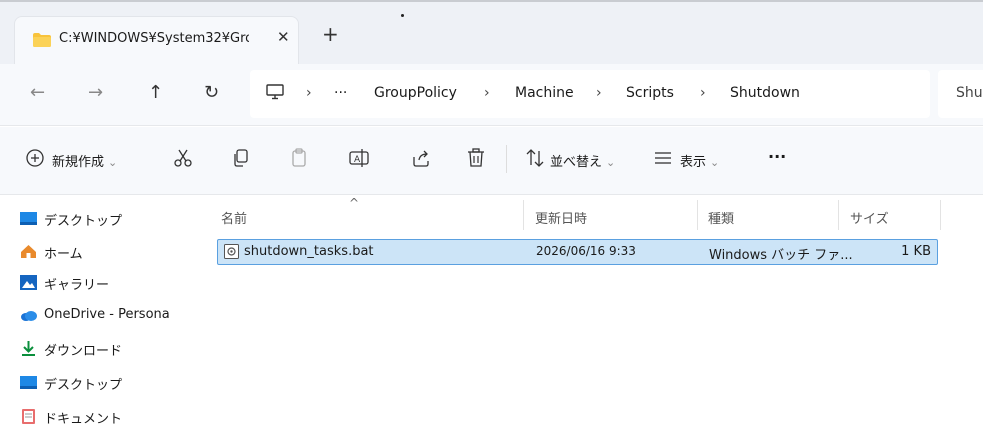 The height and width of the screenshot is (435, 983). What do you see at coordinates (869, 217) in the screenshot?
I see `column-header-size: サイズ` at bounding box center [869, 217].